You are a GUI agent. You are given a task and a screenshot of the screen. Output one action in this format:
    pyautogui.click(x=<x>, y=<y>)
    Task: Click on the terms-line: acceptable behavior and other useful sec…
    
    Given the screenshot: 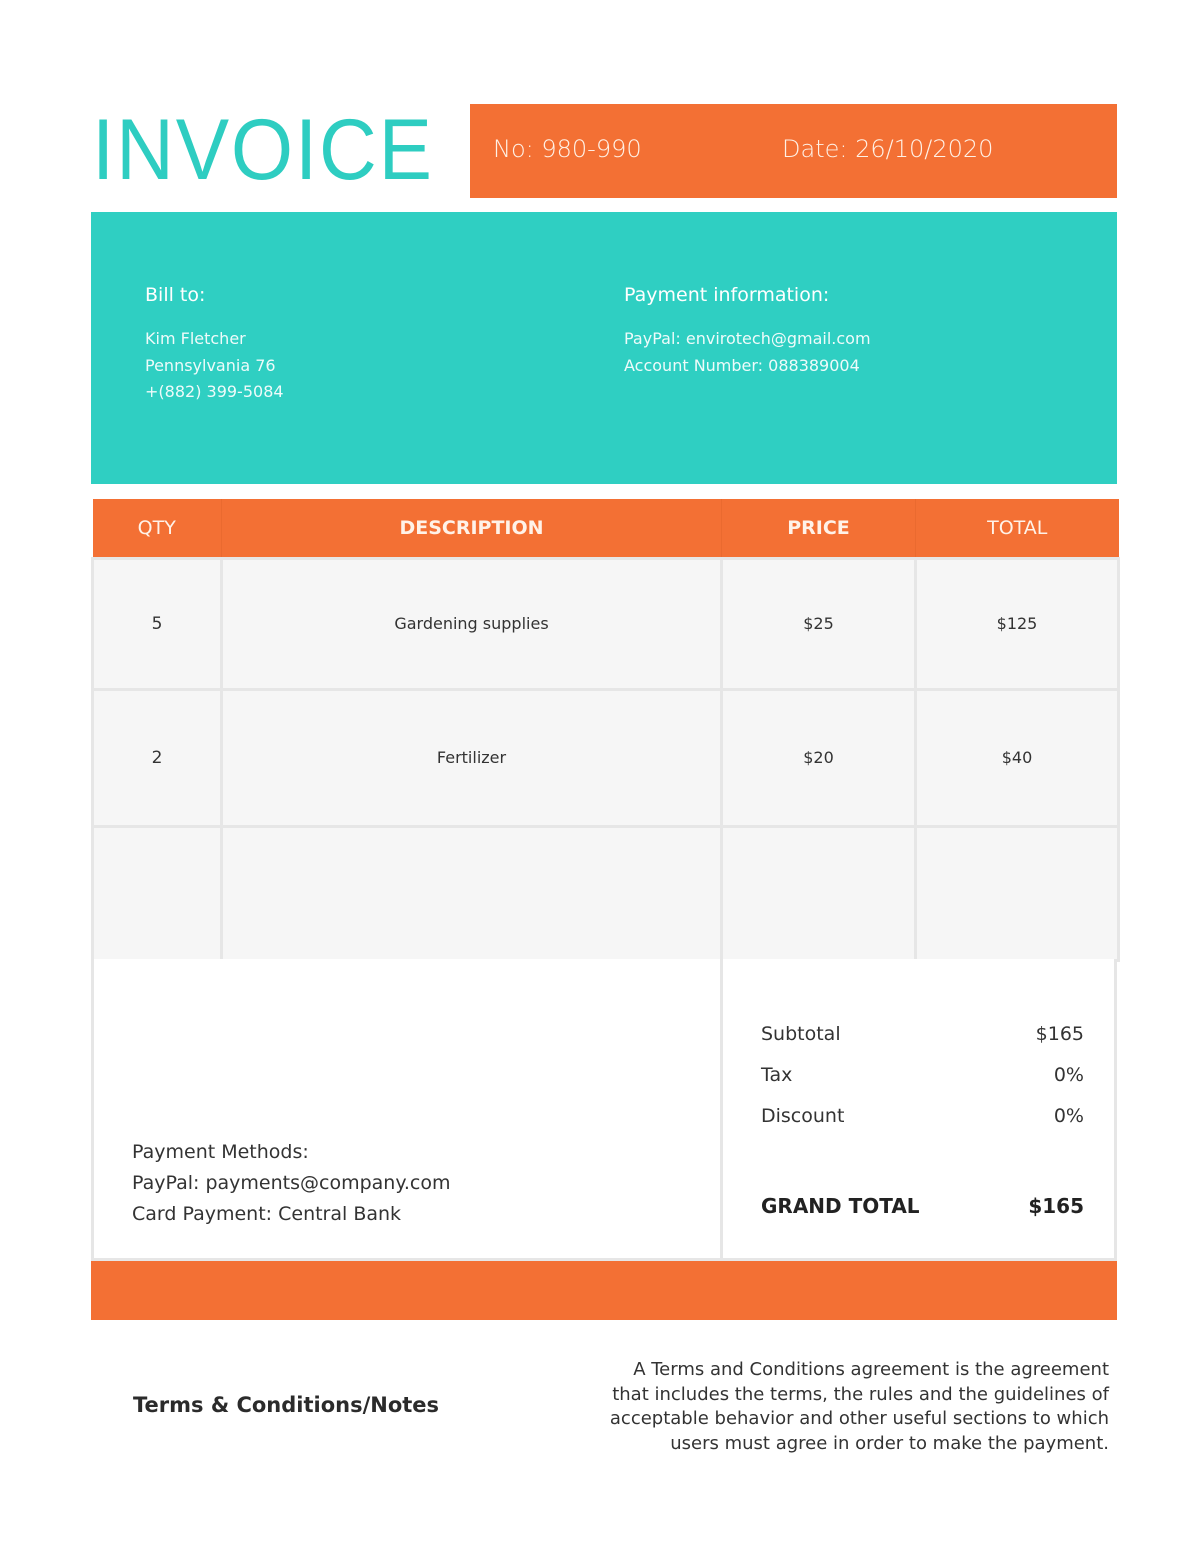 What is the action you would take?
    pyautogui.click(x=859, y=1418)
    